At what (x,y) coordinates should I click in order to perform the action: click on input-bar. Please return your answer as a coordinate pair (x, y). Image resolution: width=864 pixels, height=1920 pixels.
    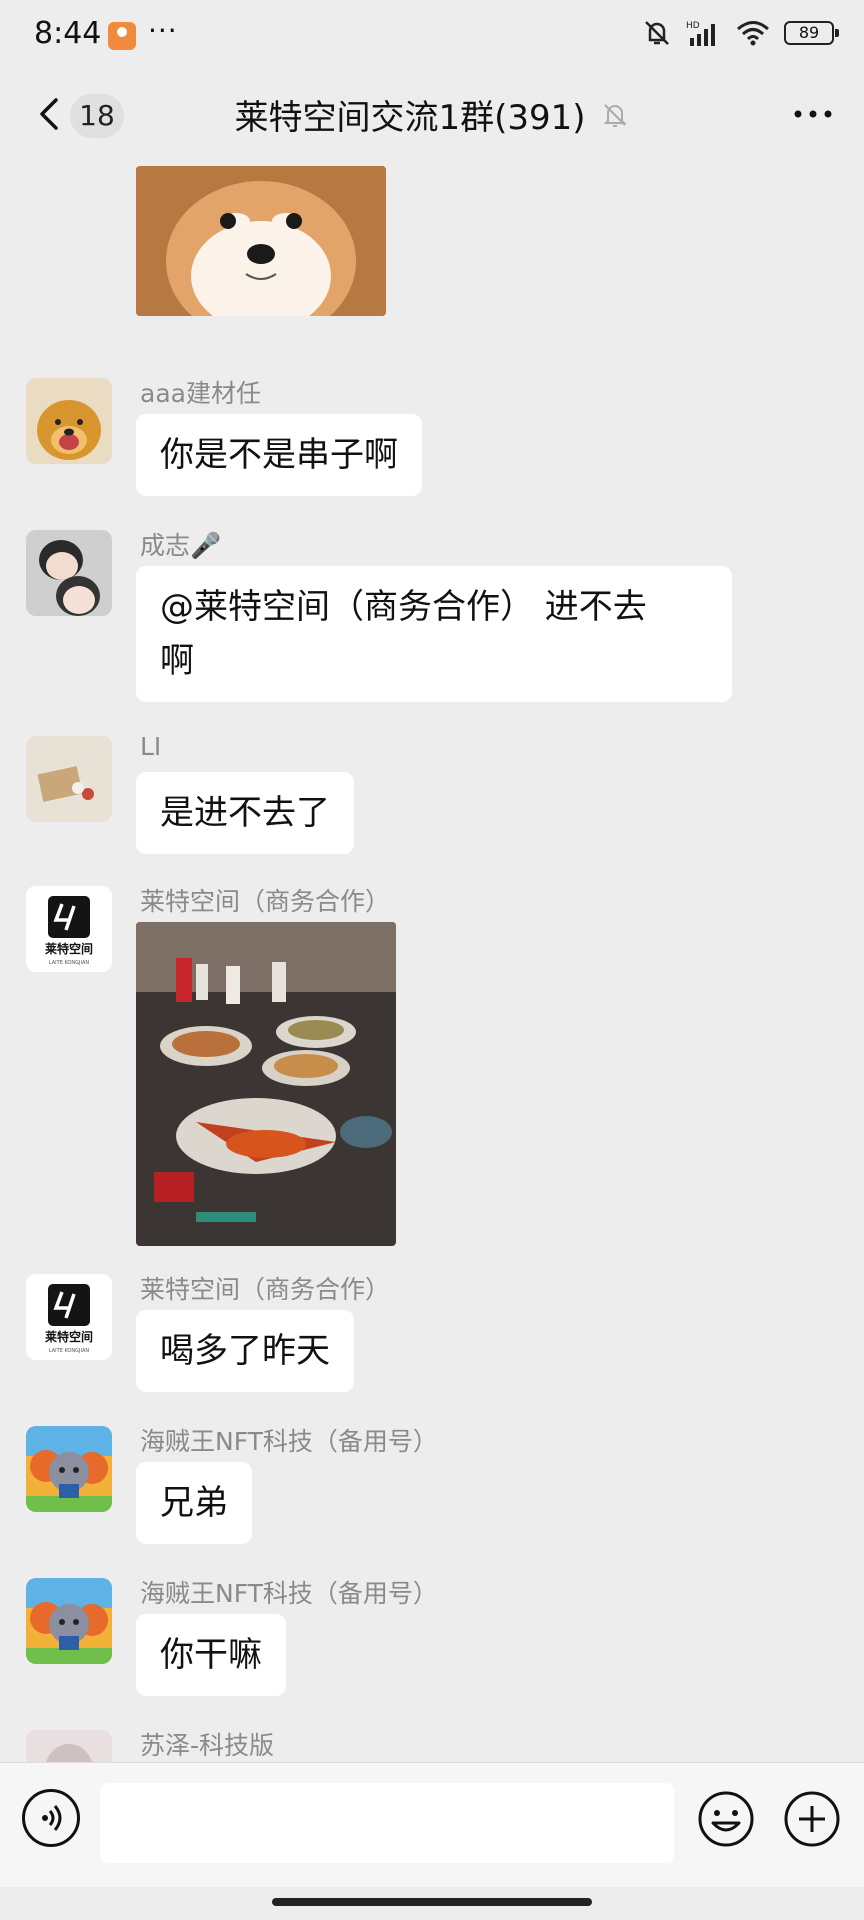
    Looking at the image, I should click on (432, 1824).